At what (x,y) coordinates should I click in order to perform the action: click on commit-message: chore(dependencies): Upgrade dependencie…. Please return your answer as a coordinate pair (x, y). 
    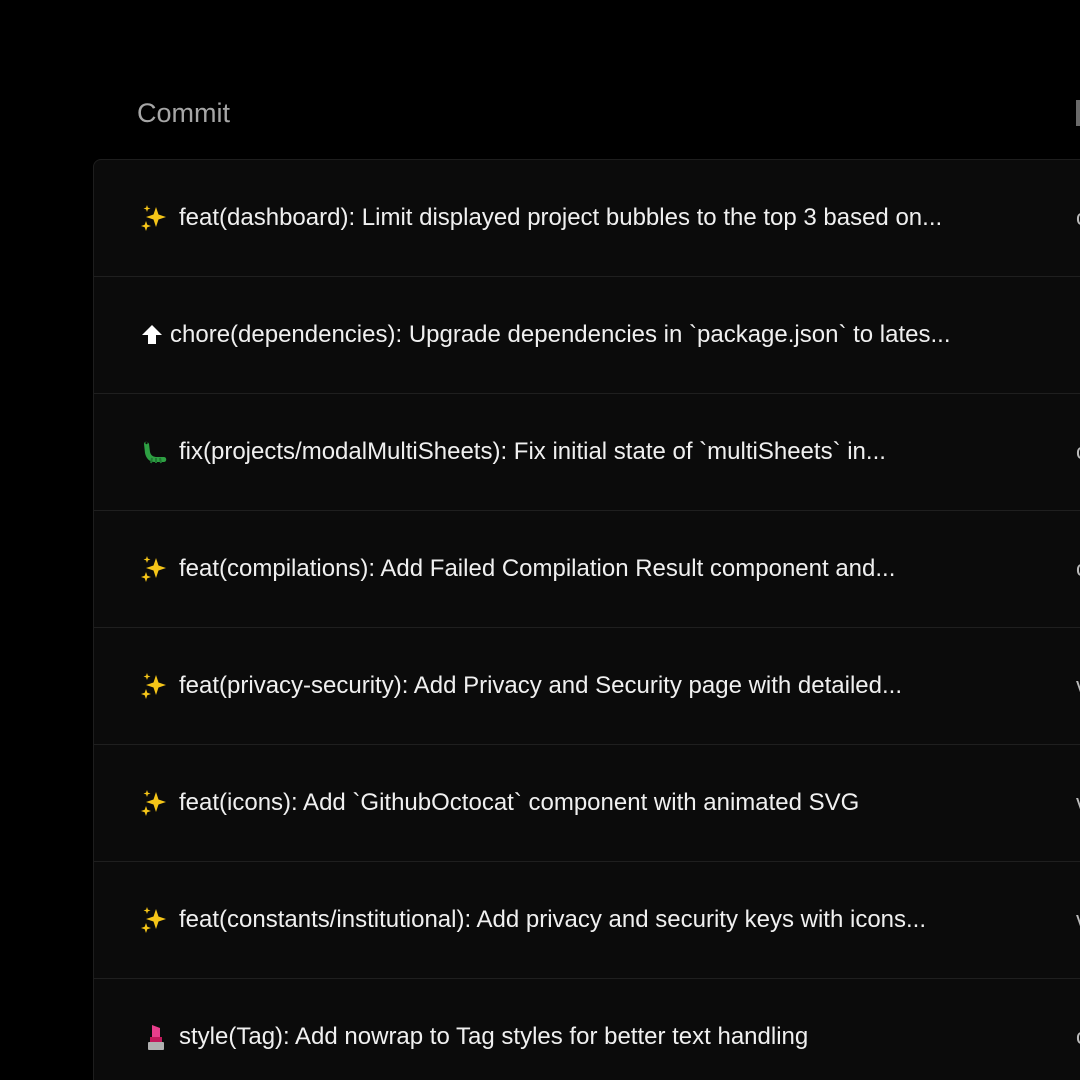
    Looking at the image, I should click on (560, 334).